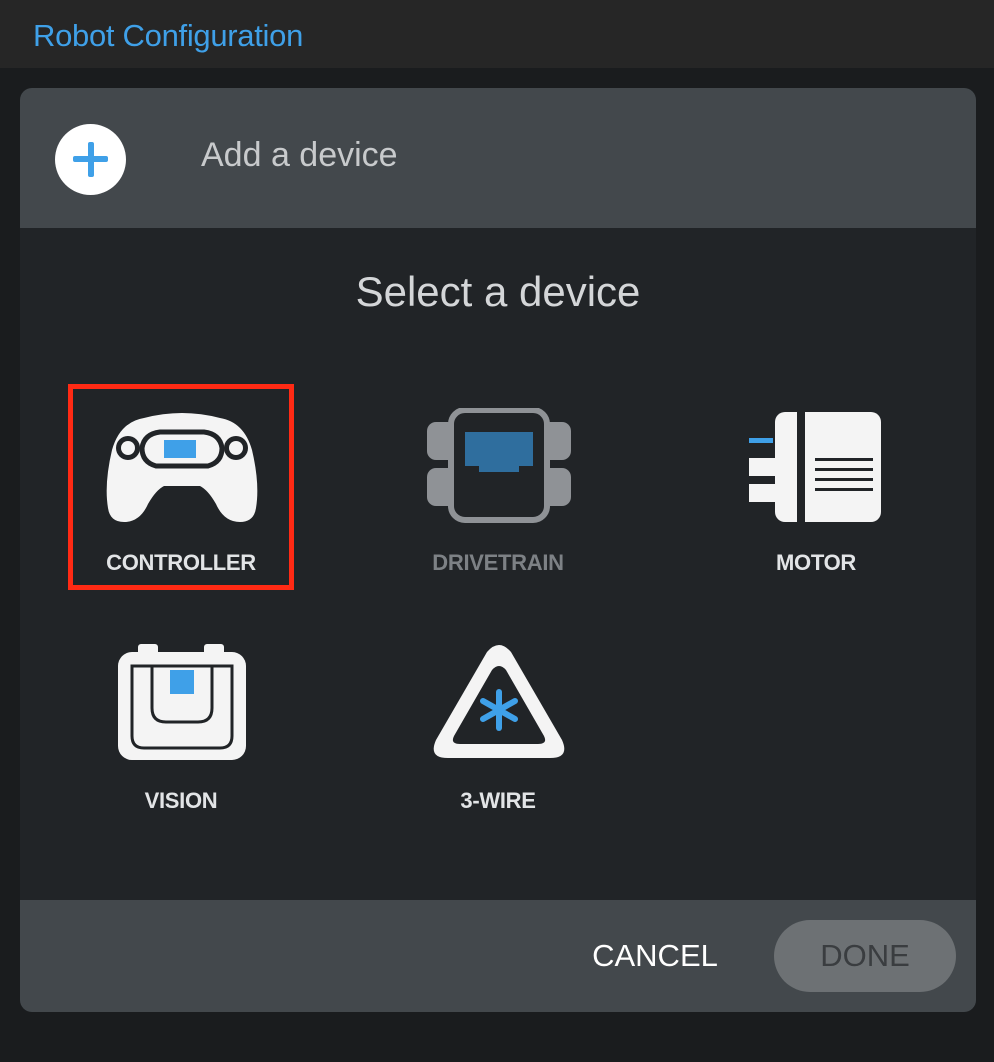 Image resolution: width=994 pixels, height=1062 pixels. I want to click on device-label-vision: VISION, so click(181, 800).